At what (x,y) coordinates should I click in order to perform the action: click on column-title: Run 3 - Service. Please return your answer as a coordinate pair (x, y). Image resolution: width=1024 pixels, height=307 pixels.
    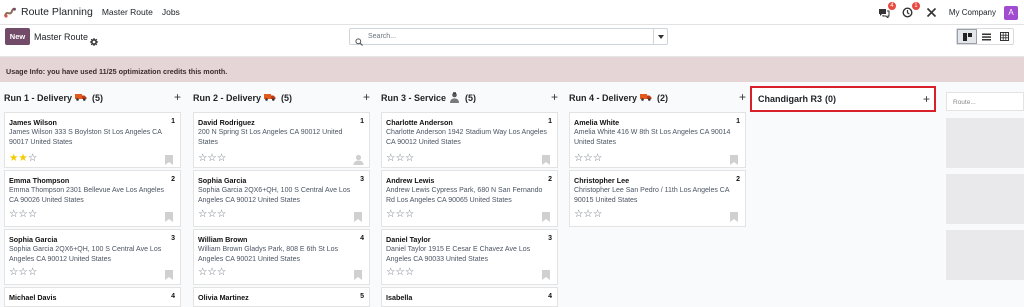
    Looking at the image, I should click on (413, 98).